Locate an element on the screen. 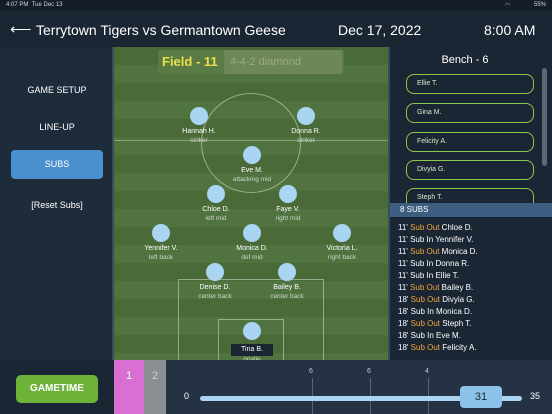 This screenshot has height=414, width=552. sub-row: 11' Sub In Yennifer V. is located at coordinates (435, 239).